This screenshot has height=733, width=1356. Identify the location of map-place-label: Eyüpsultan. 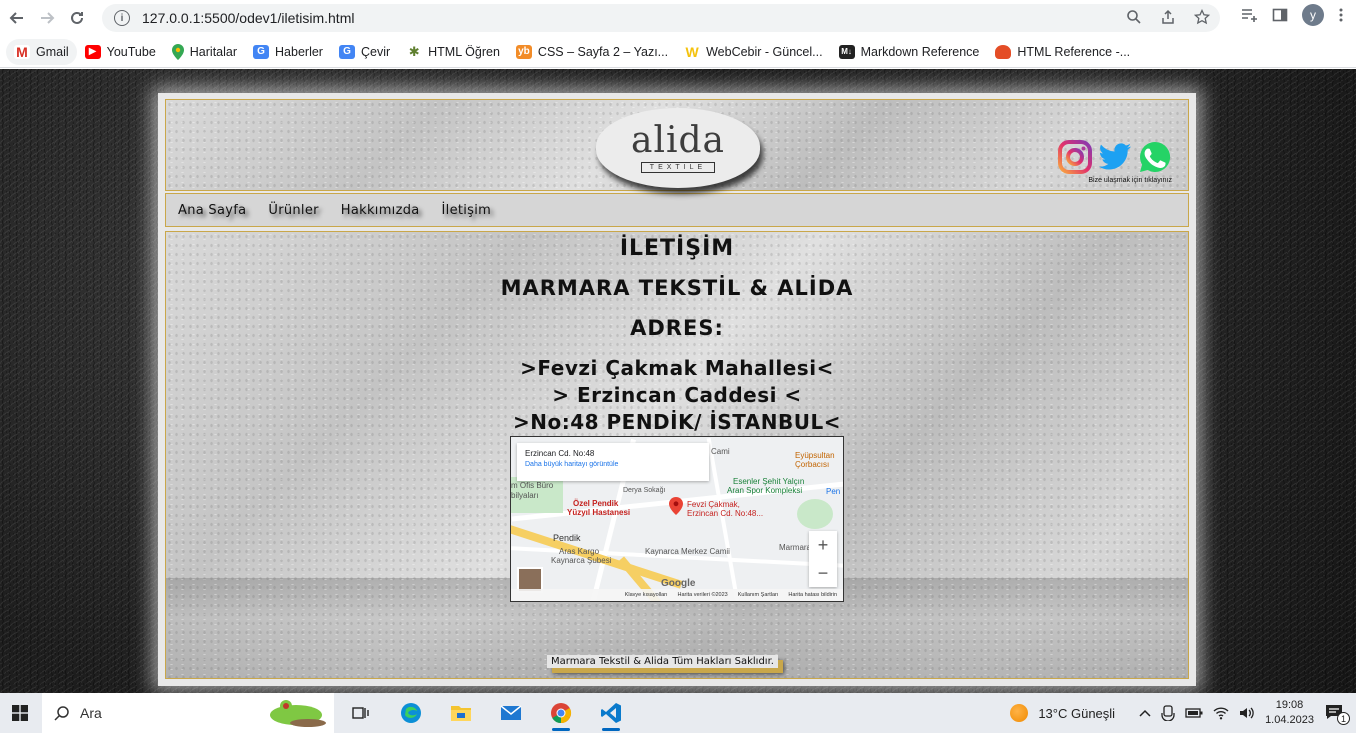
(815, 455).